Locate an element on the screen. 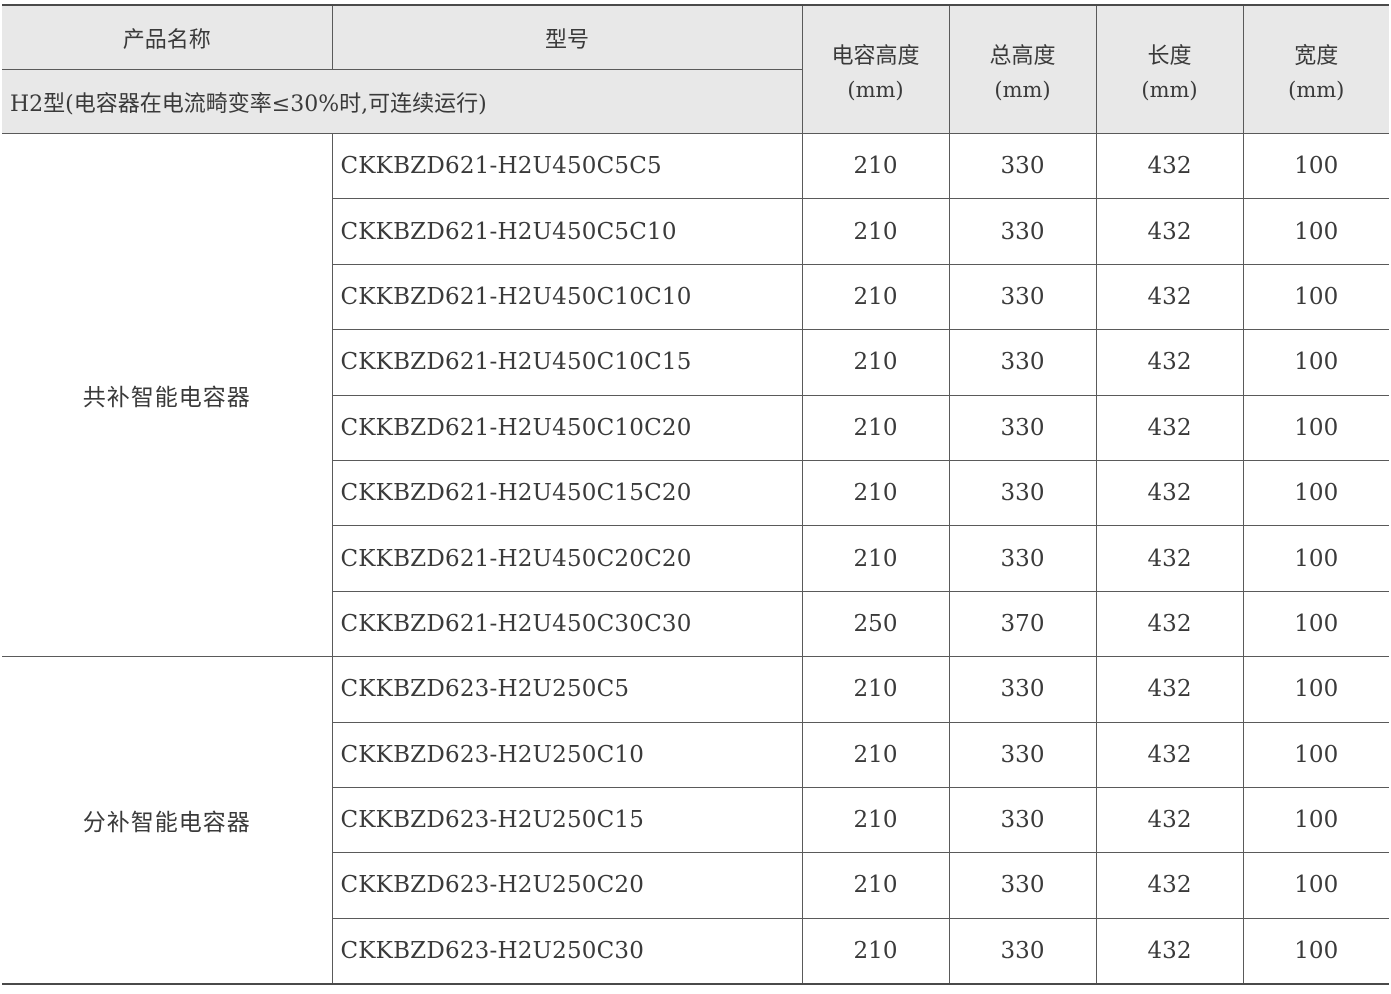 The width and height of the screenshot is (1391, 994). total-height-cell: 370 is located at coordinates (1022, 624).